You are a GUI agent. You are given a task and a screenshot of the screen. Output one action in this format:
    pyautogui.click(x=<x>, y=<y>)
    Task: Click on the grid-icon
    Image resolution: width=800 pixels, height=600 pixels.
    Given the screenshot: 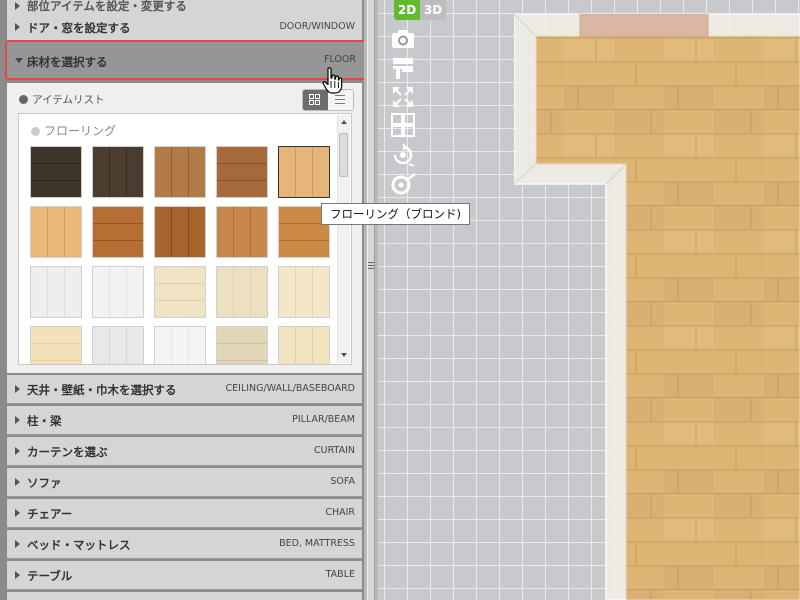 What is the action you would take?
    pyautogui.click(x=311, y=96)
    